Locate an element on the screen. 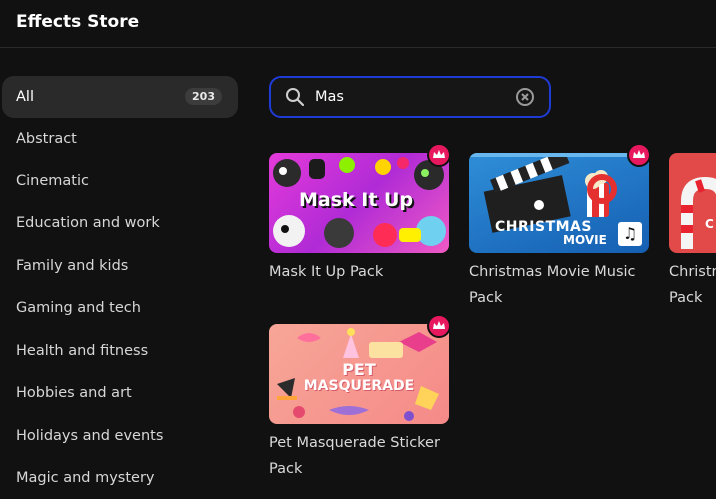 The image size is (716, 499). card-thumbnail: PET MASQUERADE is located at coordinates (359, 374).